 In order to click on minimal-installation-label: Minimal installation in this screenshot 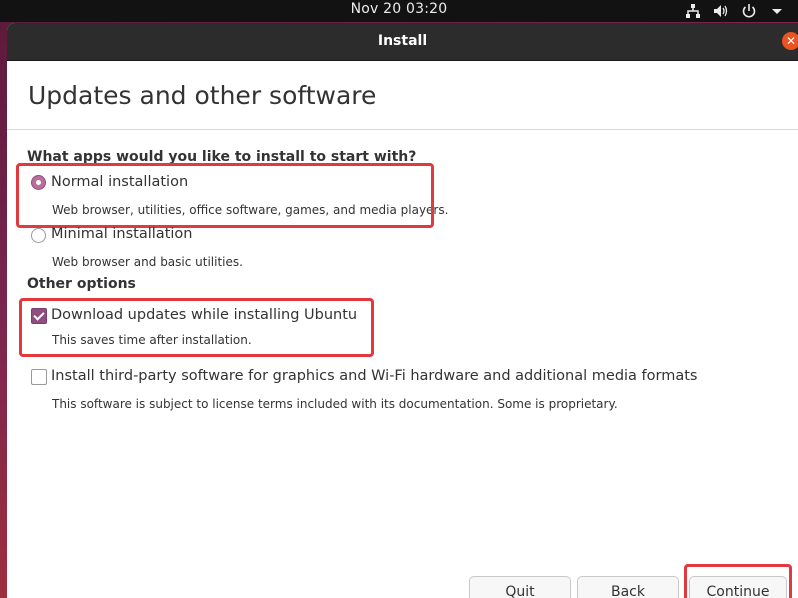, I will do `click(121, 234)`.